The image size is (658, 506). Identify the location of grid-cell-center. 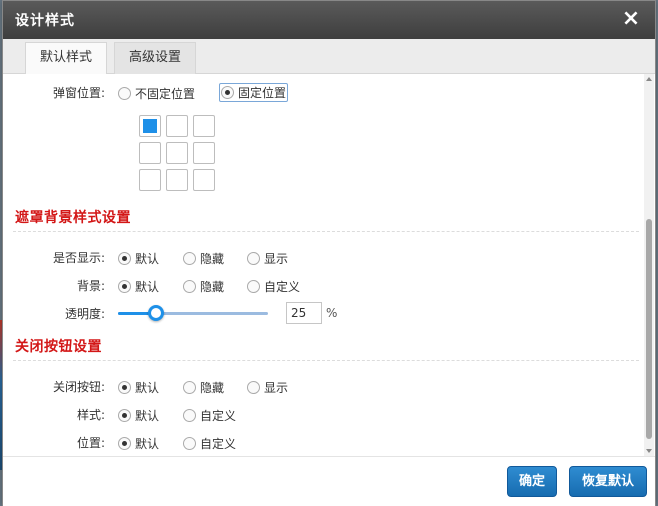
(177, 153).